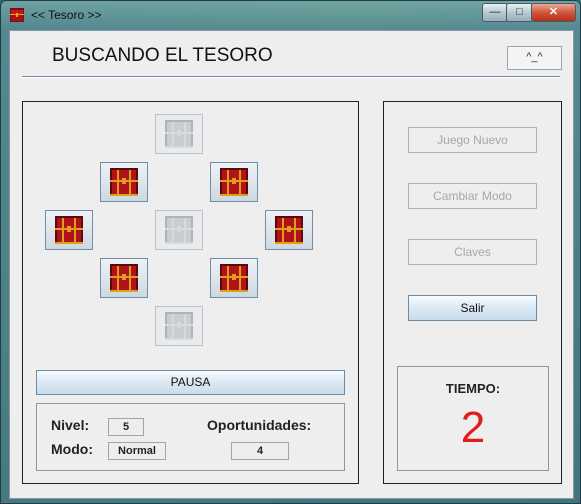  What do you see at coordinates (472, 140) in the screenshot?
I see `new-game-button: Juego Nuevo` at bounding box center [472, 140].